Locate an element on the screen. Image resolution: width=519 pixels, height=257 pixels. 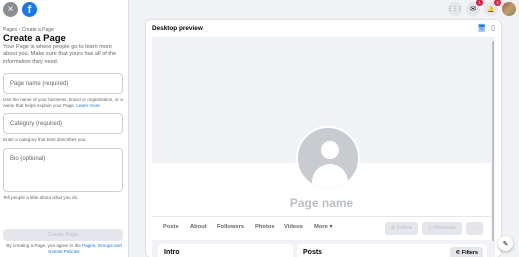
page-name-input: Page name (required) is located at coordinates (63, 83).